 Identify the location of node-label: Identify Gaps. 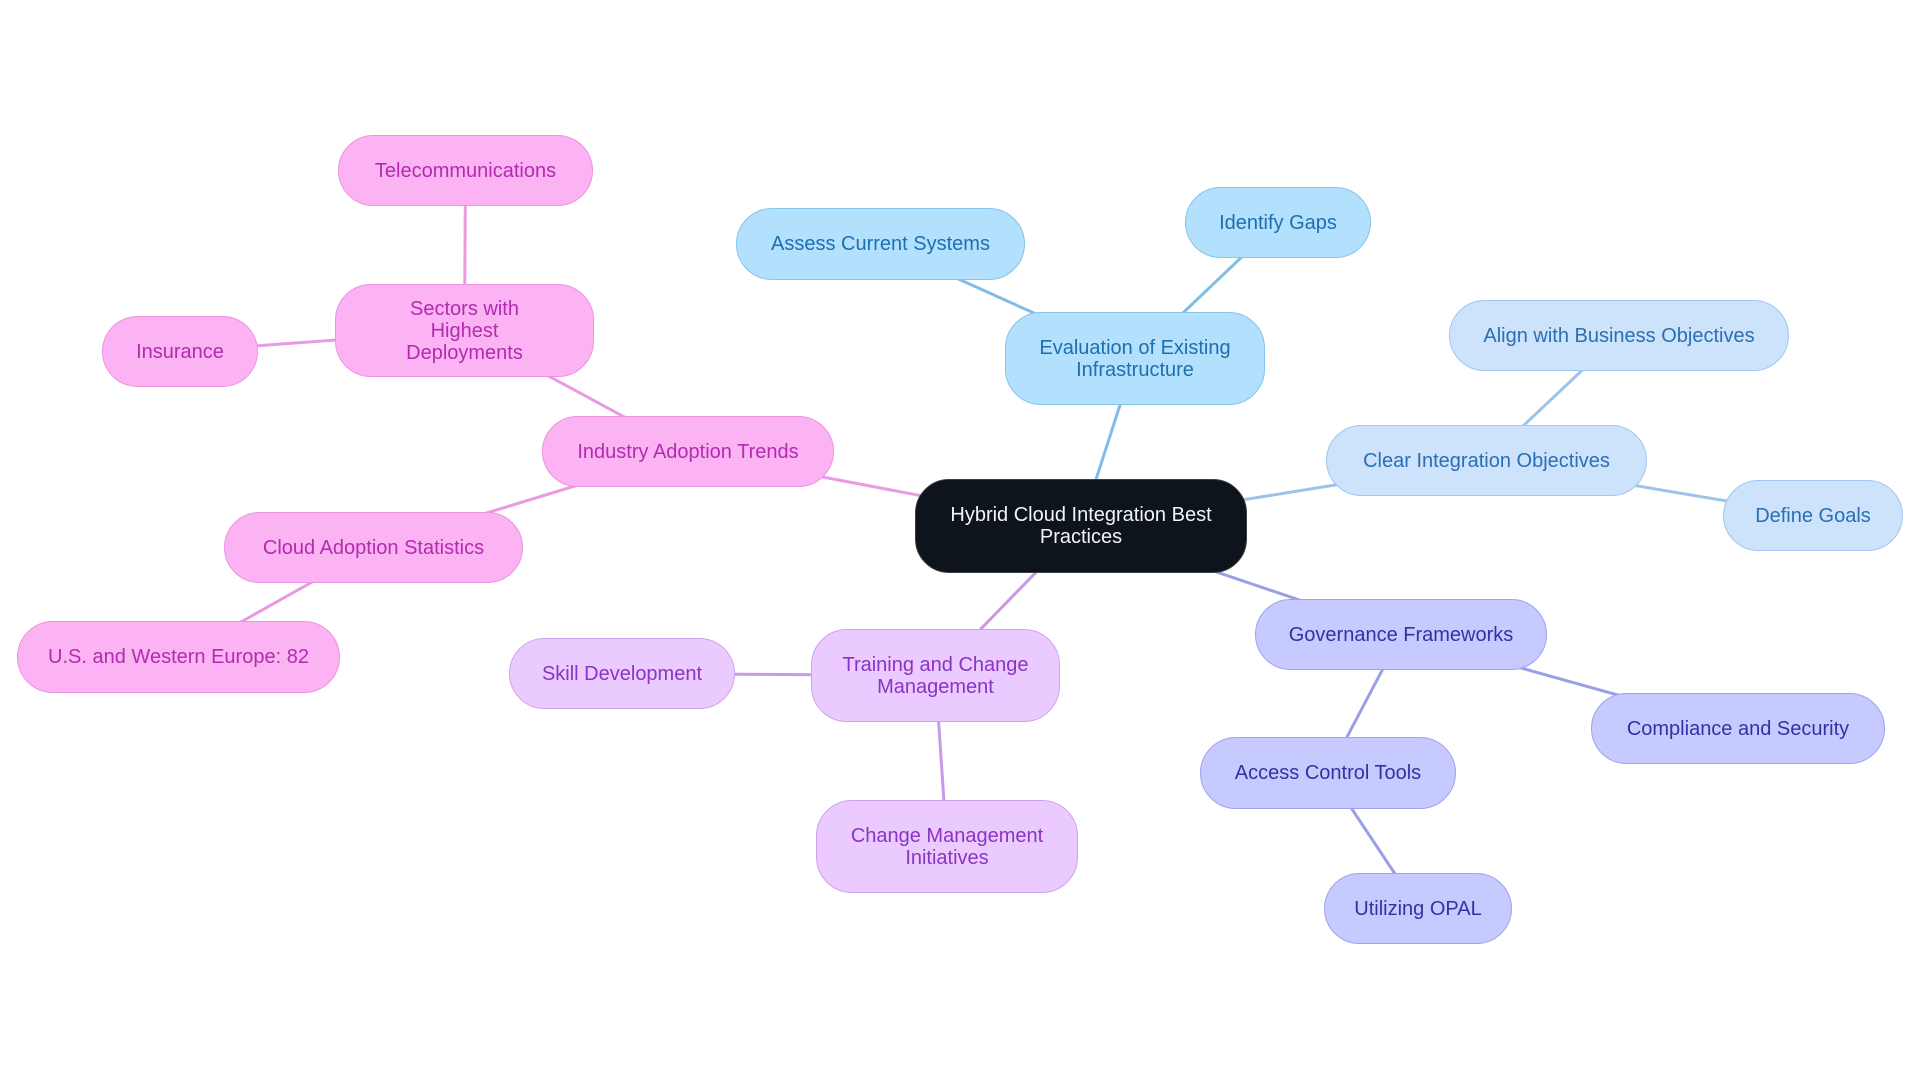
(1278, 222).